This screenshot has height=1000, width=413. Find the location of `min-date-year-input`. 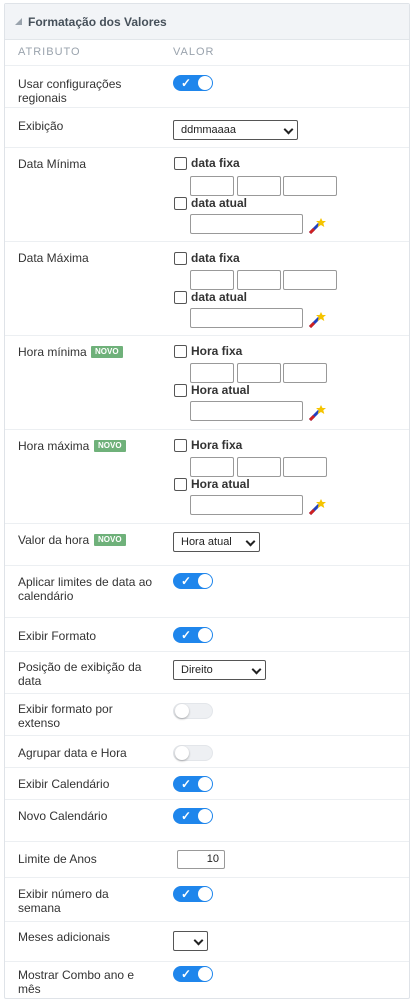

min-date-year-input is located at coordinates (310, 186).